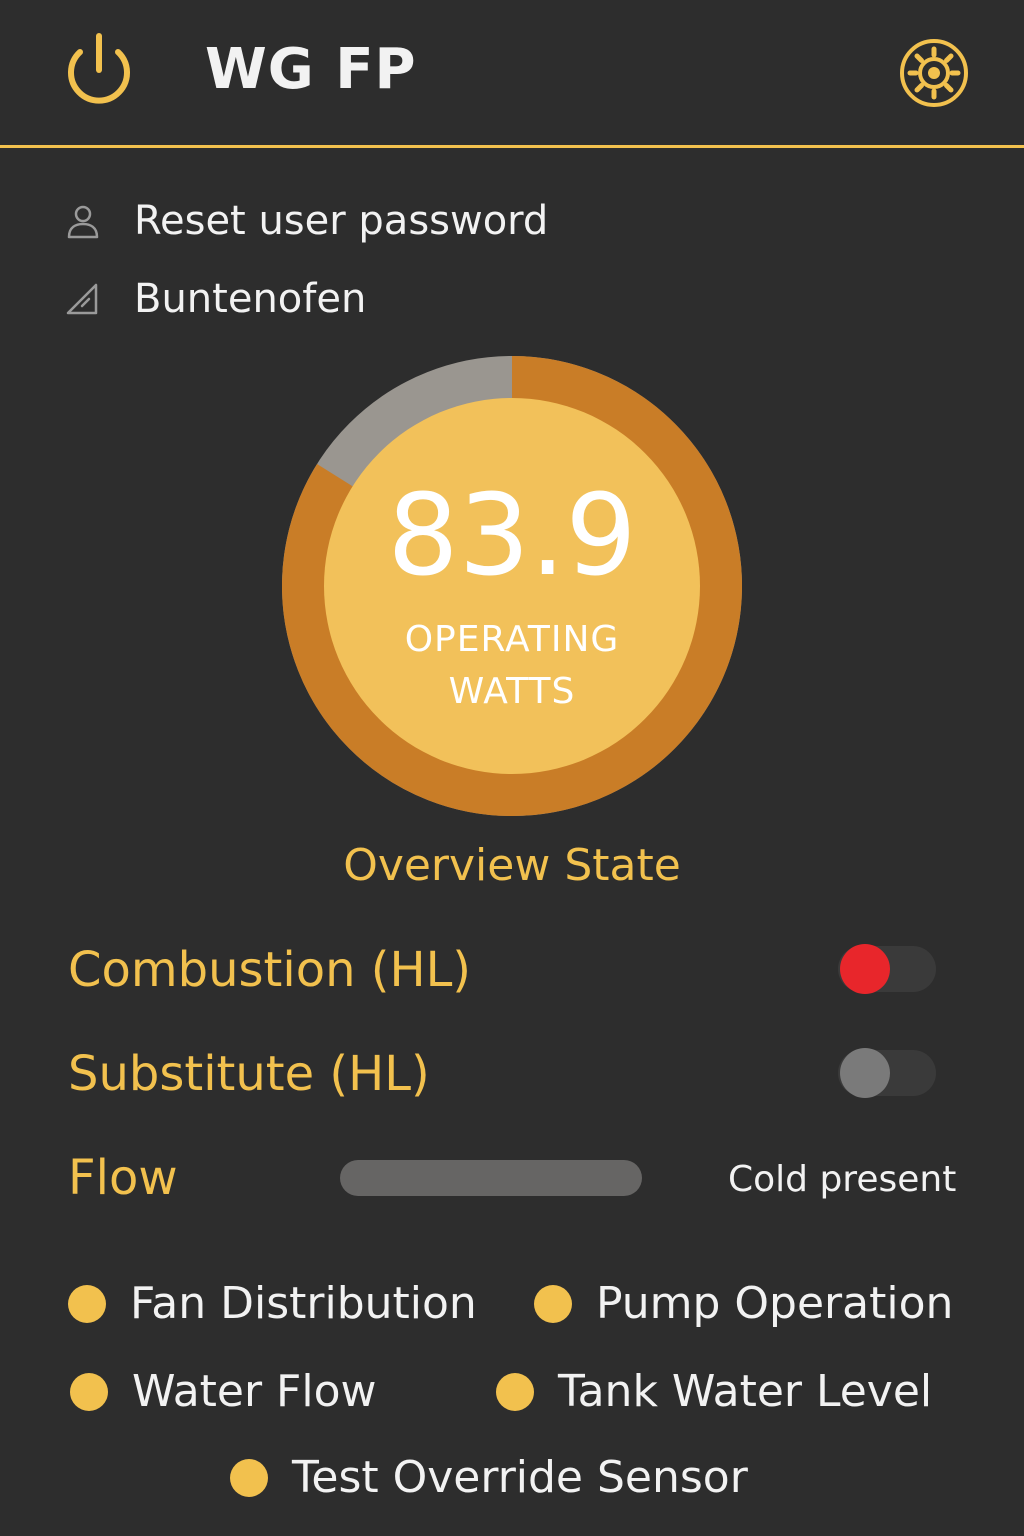 This screenshot has width=1024, height=1536. Describe the element at coordinates (934, 73) in the screenshot. I see `gear-icon` at that location.